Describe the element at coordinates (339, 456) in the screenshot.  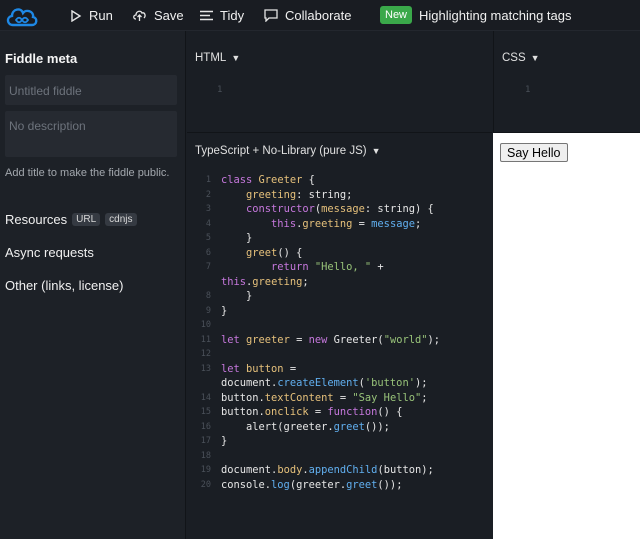
I see `code-line: 18` at that location.